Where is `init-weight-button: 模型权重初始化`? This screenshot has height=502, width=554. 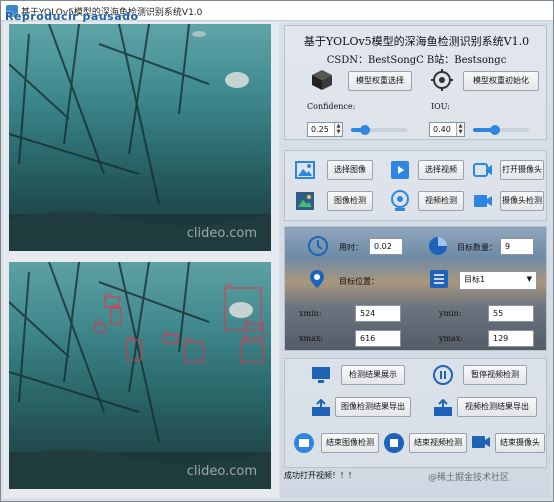 init-weight-button: 模型权重初始化 is located at coordinates (501, 81).